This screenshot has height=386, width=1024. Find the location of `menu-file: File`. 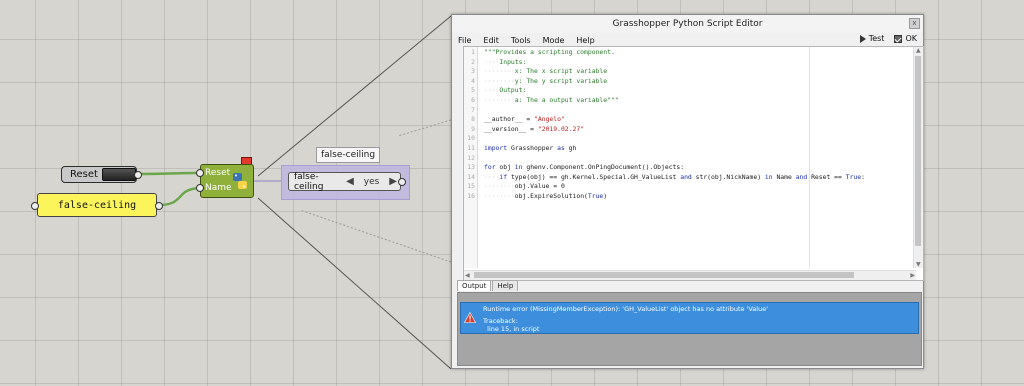

menu-file: File is located at coordinates (464, 40).